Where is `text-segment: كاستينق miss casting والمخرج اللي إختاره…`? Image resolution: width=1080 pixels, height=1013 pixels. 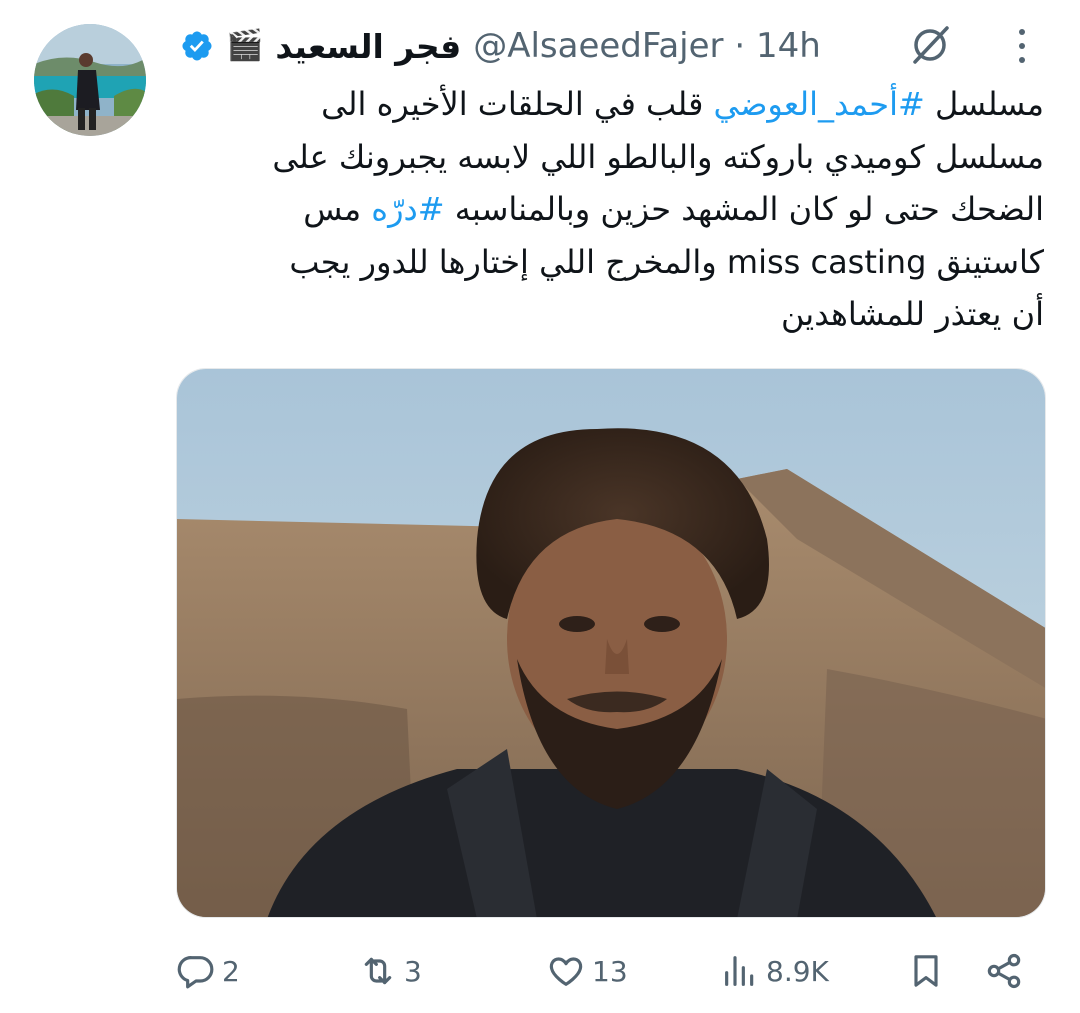
text-segment: كاستينق miss casting والمخرج اللي إختاره… is located at coordinates (666, 261).